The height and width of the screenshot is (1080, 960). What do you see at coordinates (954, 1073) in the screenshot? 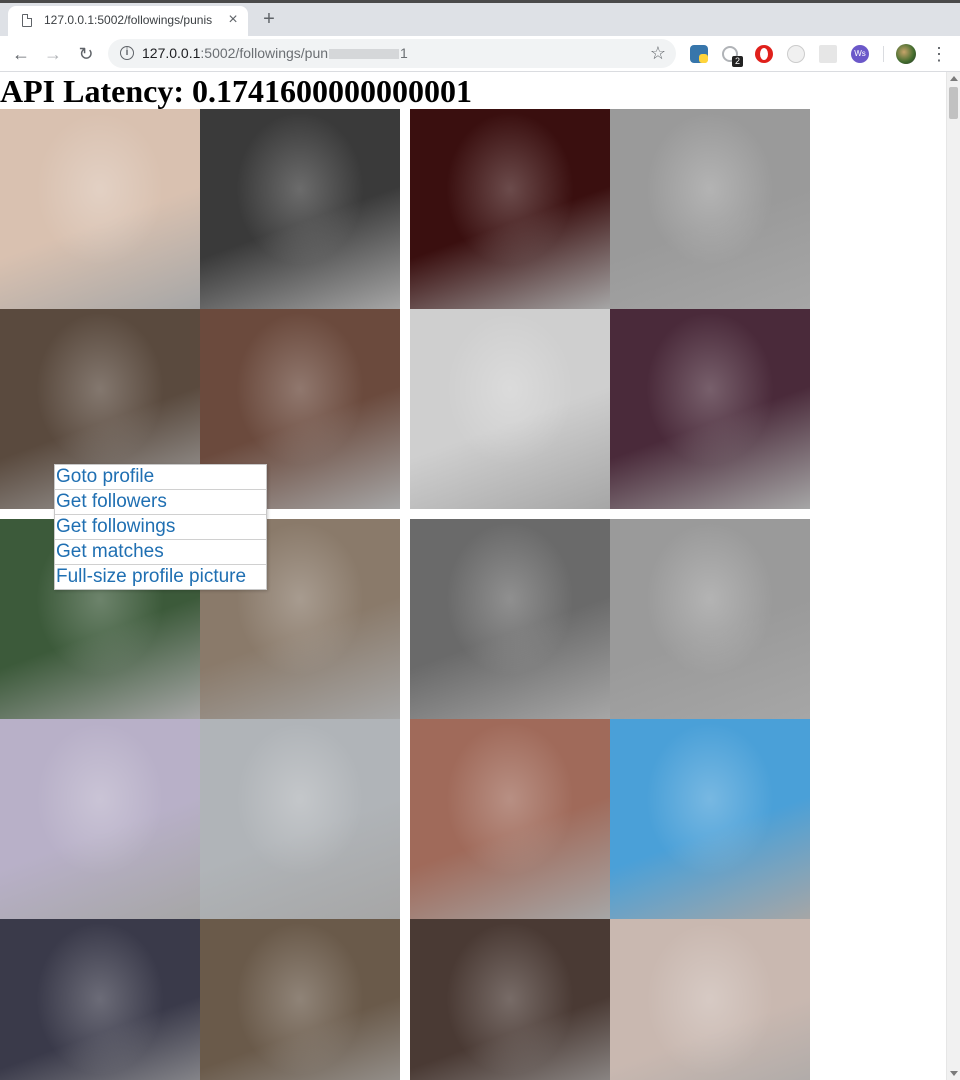
I see `scroll-down-arrow-icon` at bounding box center [954, 1073].